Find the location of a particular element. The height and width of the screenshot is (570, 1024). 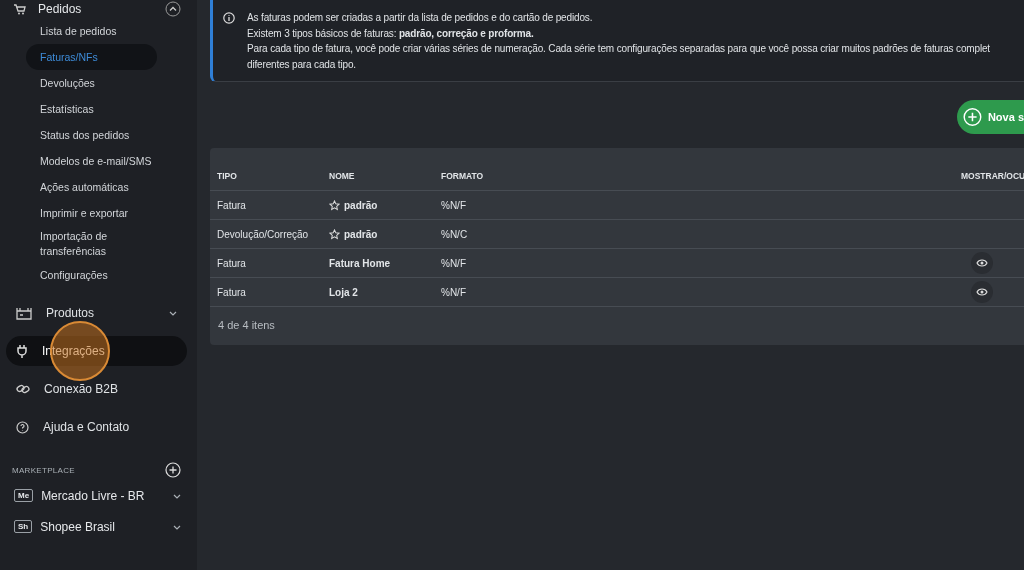

table-cell-text: Fatura Home is located at coordinates (360, 263).